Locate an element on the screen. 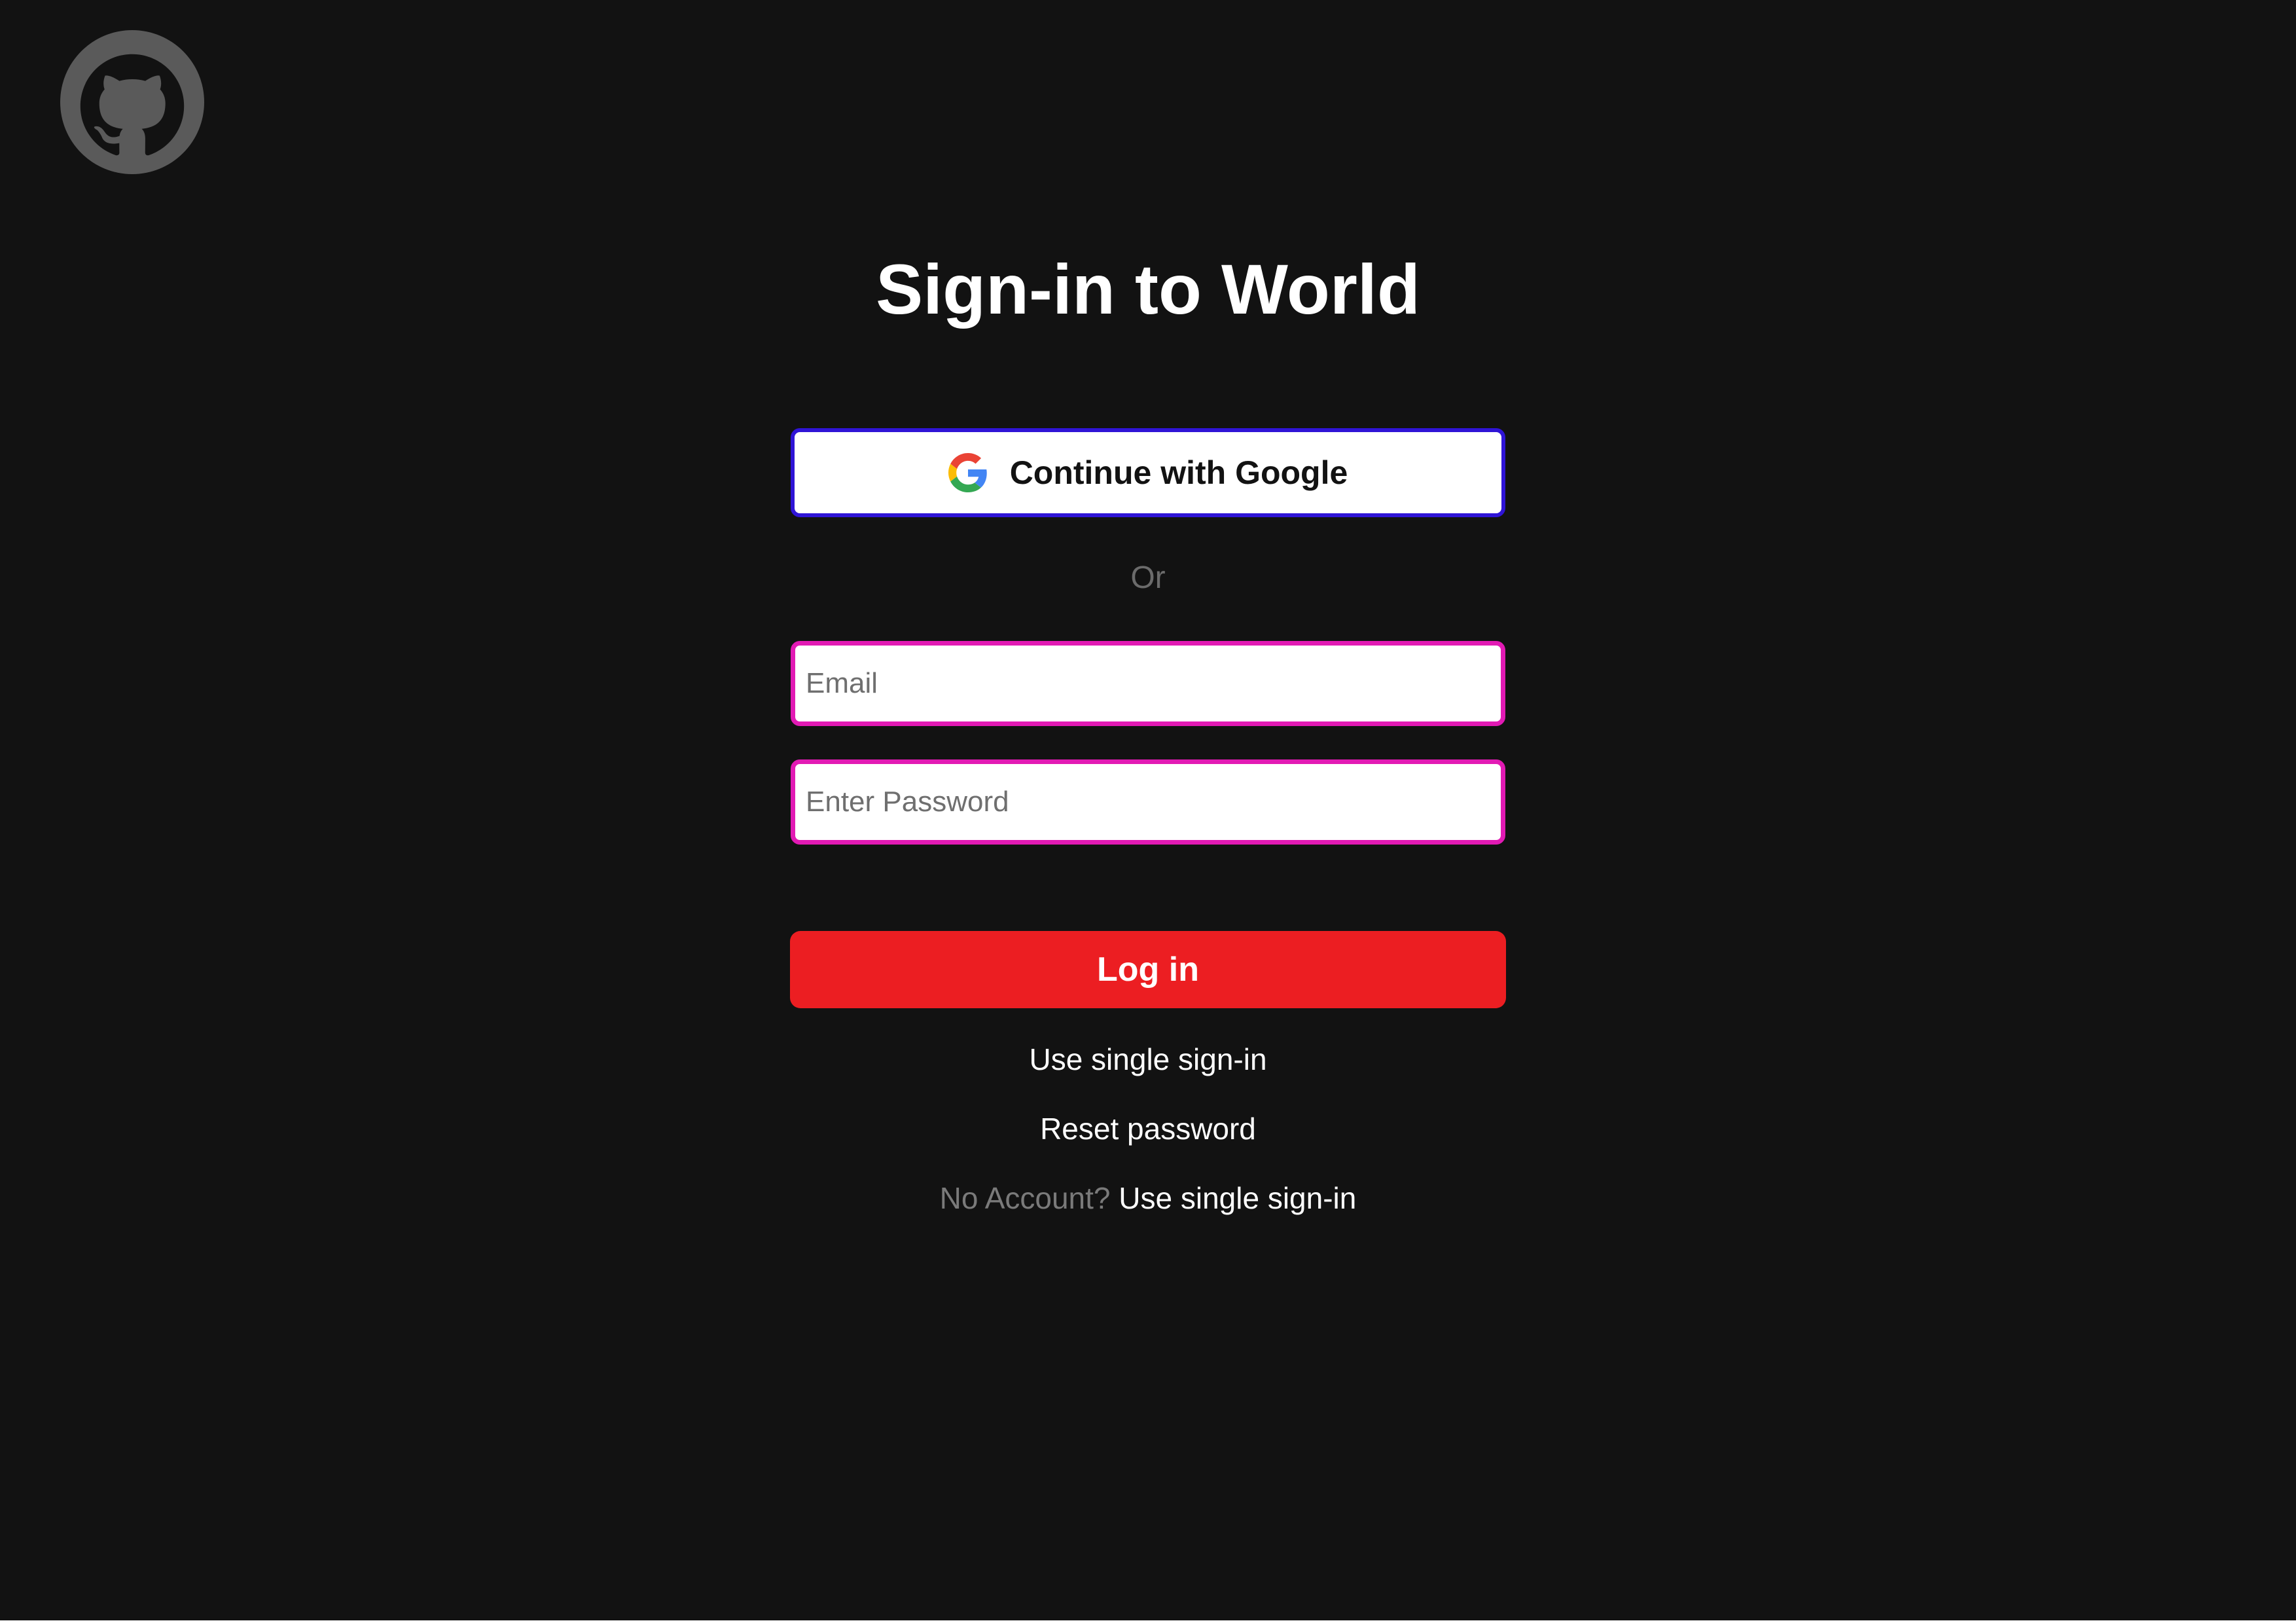 The width and height of the screenshot is (2296, 1623). continue-with-google-button: Continue with Google is located at coordinates (1148, 472).